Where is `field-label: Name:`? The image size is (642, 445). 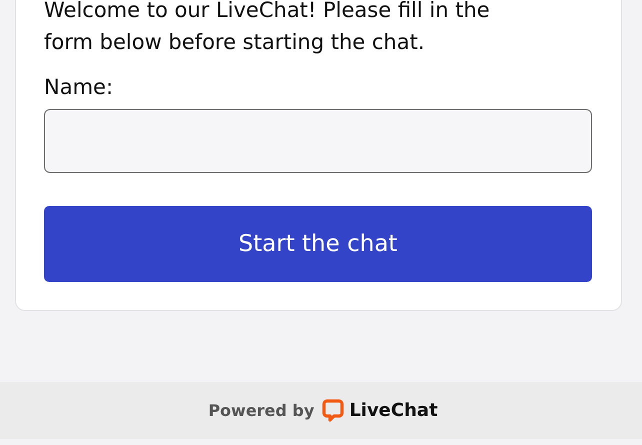 field-label: Name: is located at coordinates (79, 87).